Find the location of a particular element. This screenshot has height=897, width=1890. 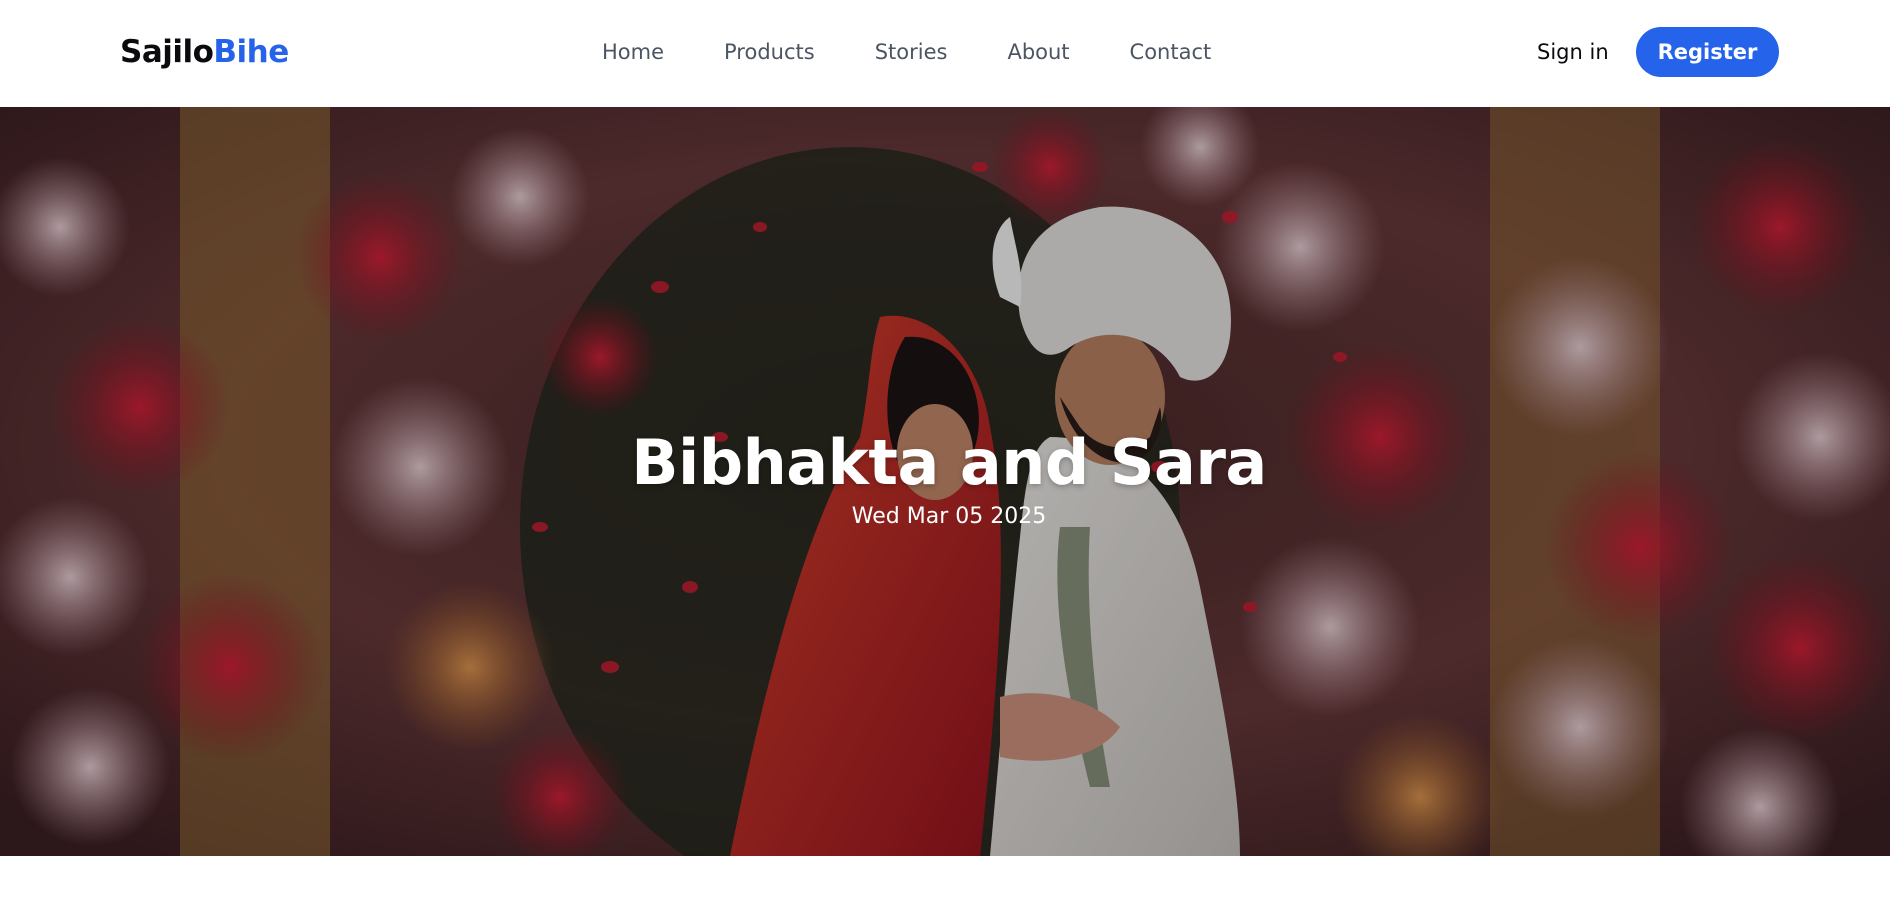

nav-link-stories: Stories is located at coordinates (911, 52).